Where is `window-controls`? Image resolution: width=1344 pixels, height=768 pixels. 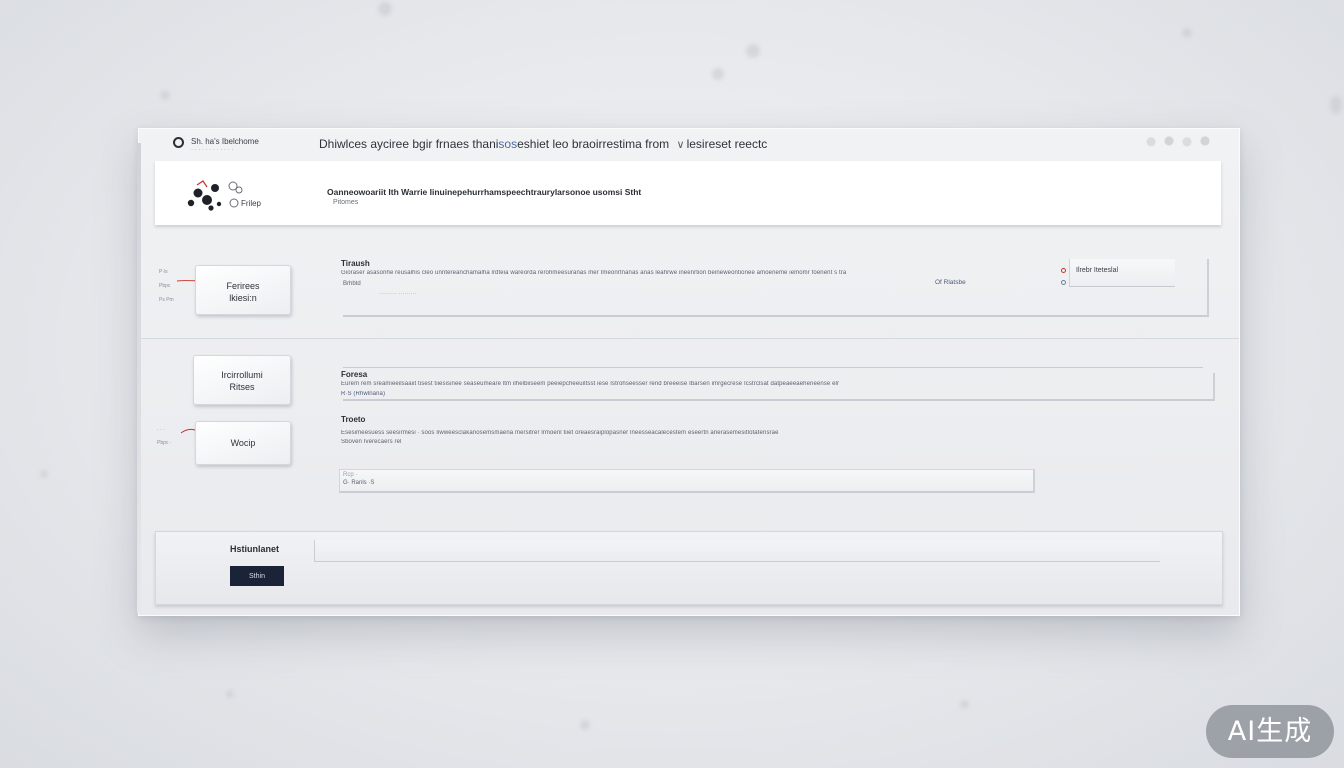
window-controls is located at coordinates (1178, 140).